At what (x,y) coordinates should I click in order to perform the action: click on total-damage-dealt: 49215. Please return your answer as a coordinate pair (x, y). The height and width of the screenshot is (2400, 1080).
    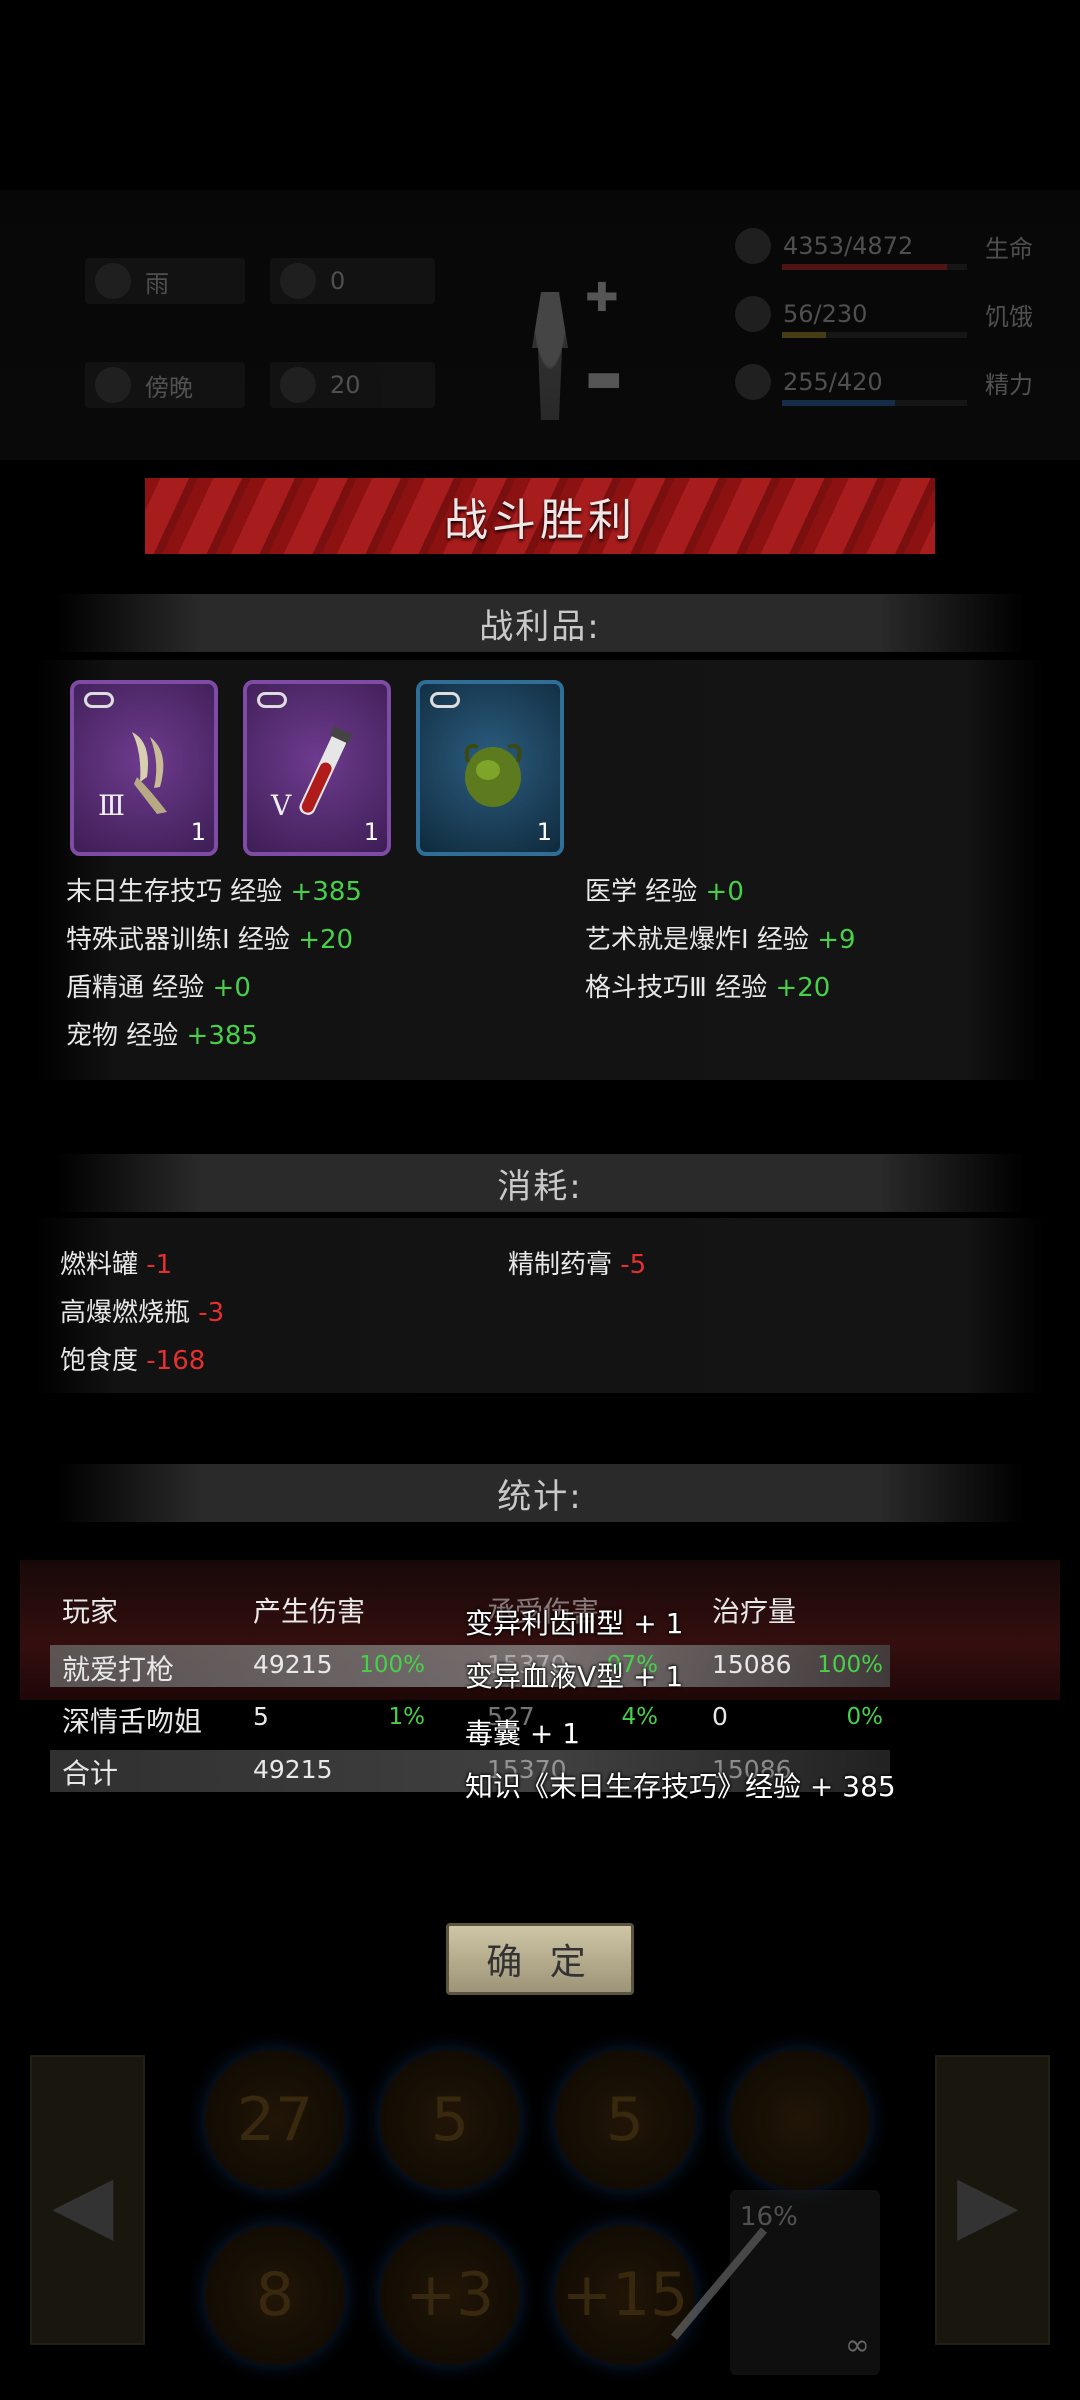
    Looking at the image, I should click on (293, 1769).